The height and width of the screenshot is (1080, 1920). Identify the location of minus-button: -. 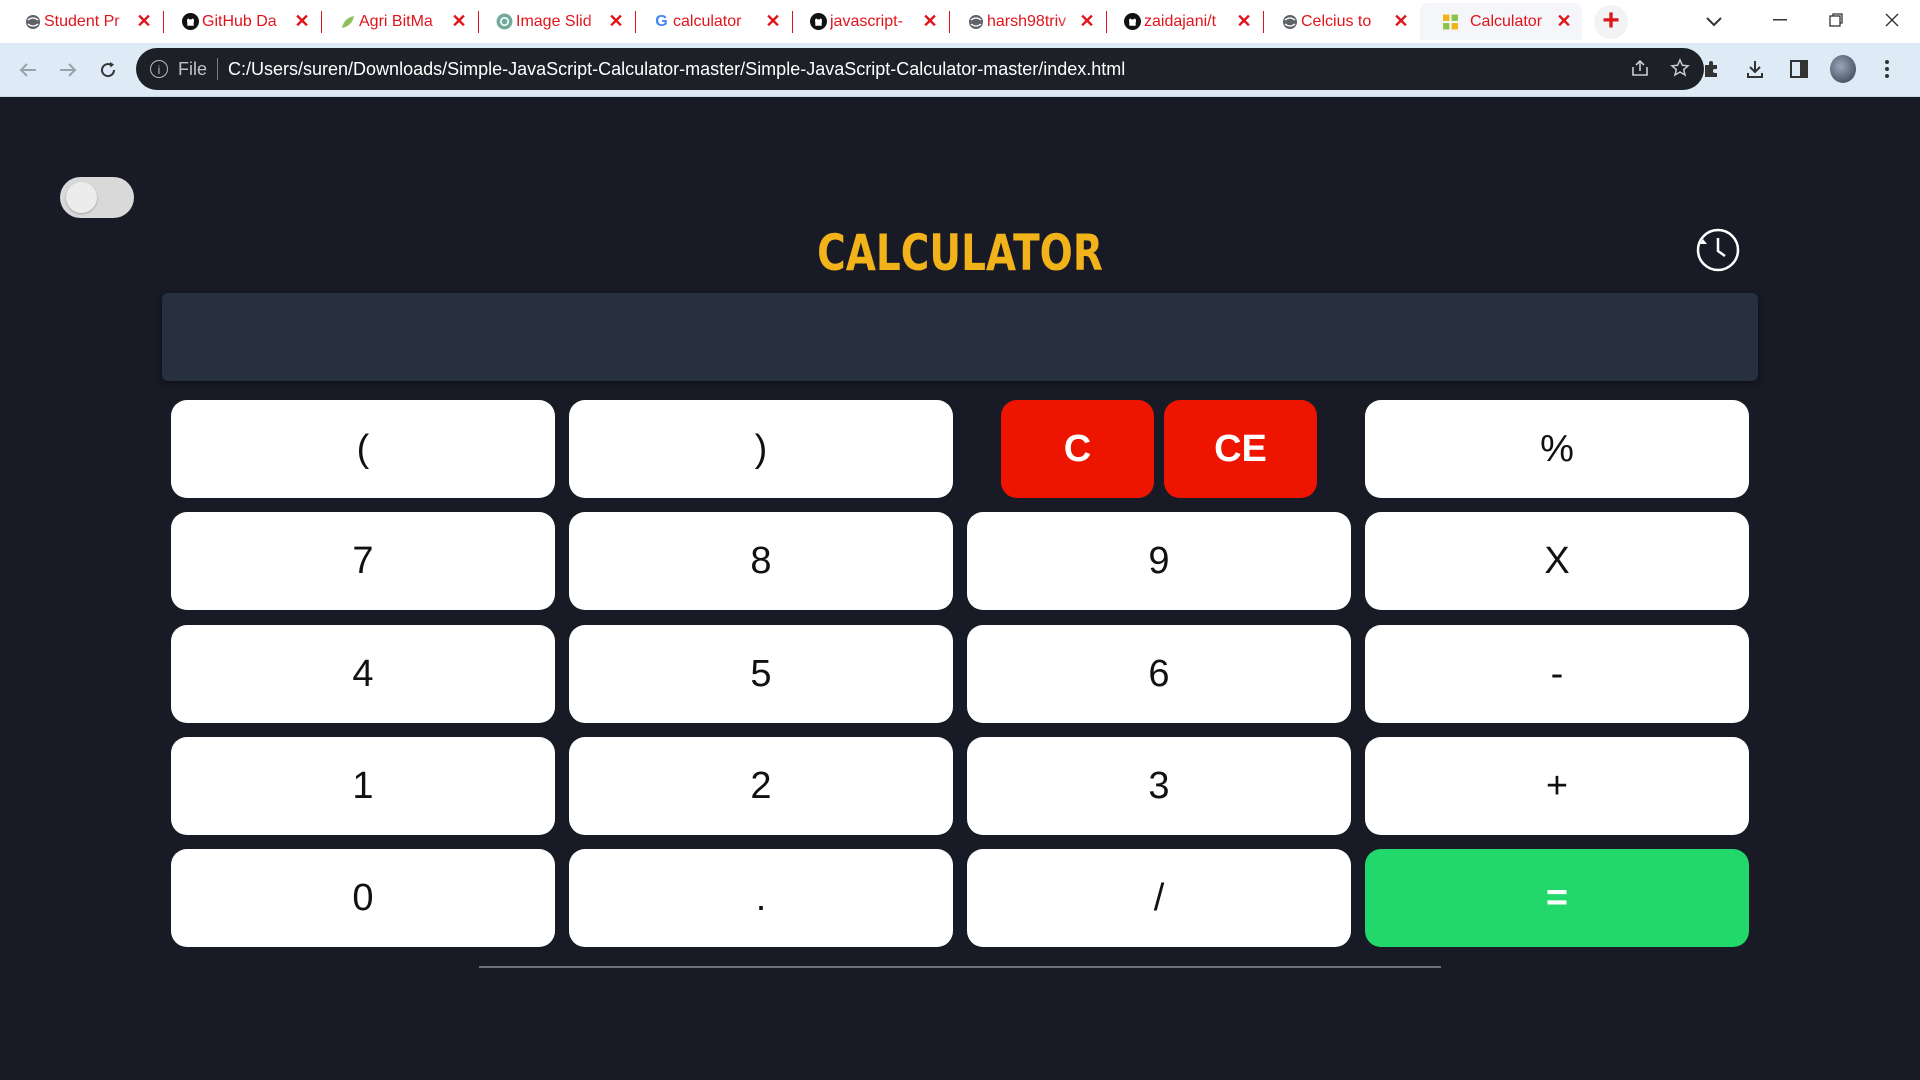
(1557, 674).